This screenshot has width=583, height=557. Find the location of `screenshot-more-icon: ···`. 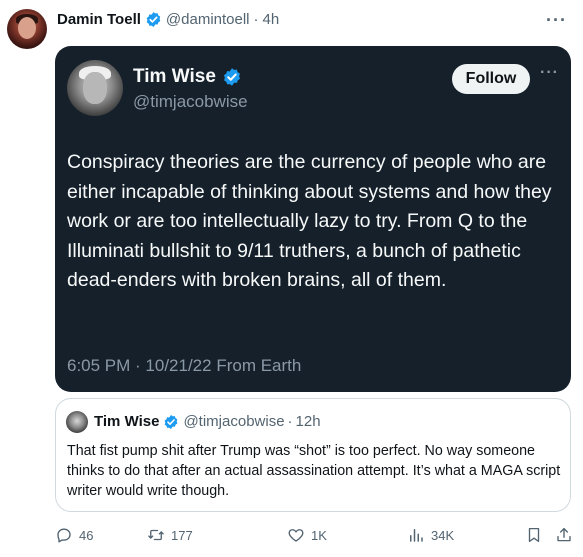

screenshot-more-icon: ··· is located at coordinates (549, 72).